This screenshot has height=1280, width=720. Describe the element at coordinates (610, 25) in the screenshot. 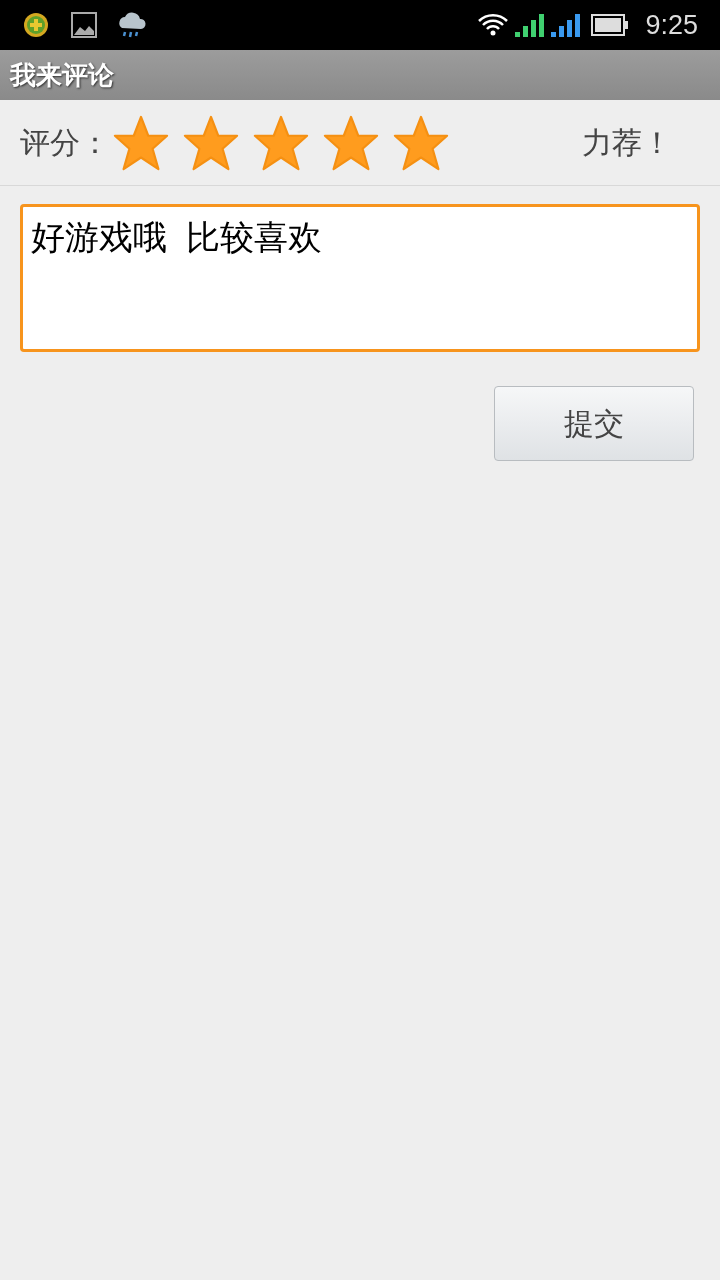

I see `battery-icon` at that location.